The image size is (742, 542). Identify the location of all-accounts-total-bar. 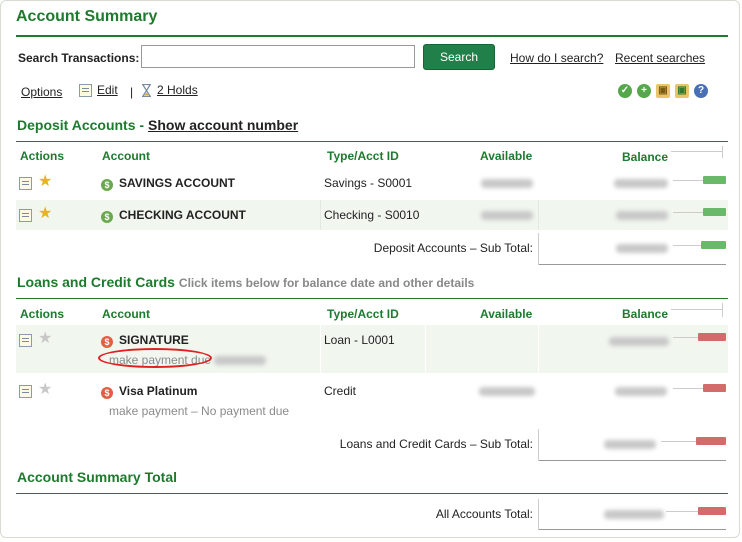
(712, 511).